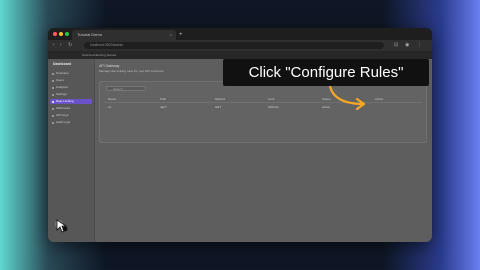 This screenshot has height=270, width=480. What do you see at coordinates (62, 226) in the screenshot?
I see `mouse-cursor-icon` at bounding box center [62, 226].